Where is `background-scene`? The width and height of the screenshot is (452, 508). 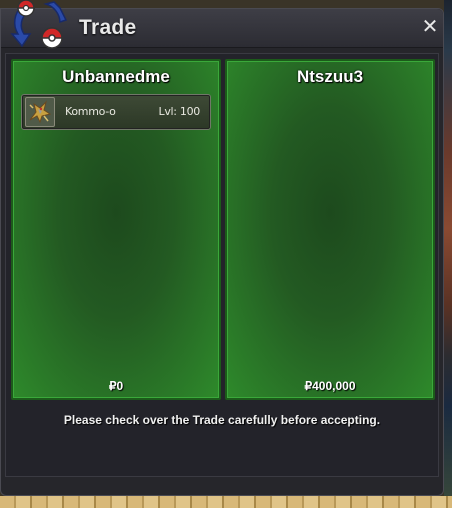
background-scene is located at coordinates (448, 254).